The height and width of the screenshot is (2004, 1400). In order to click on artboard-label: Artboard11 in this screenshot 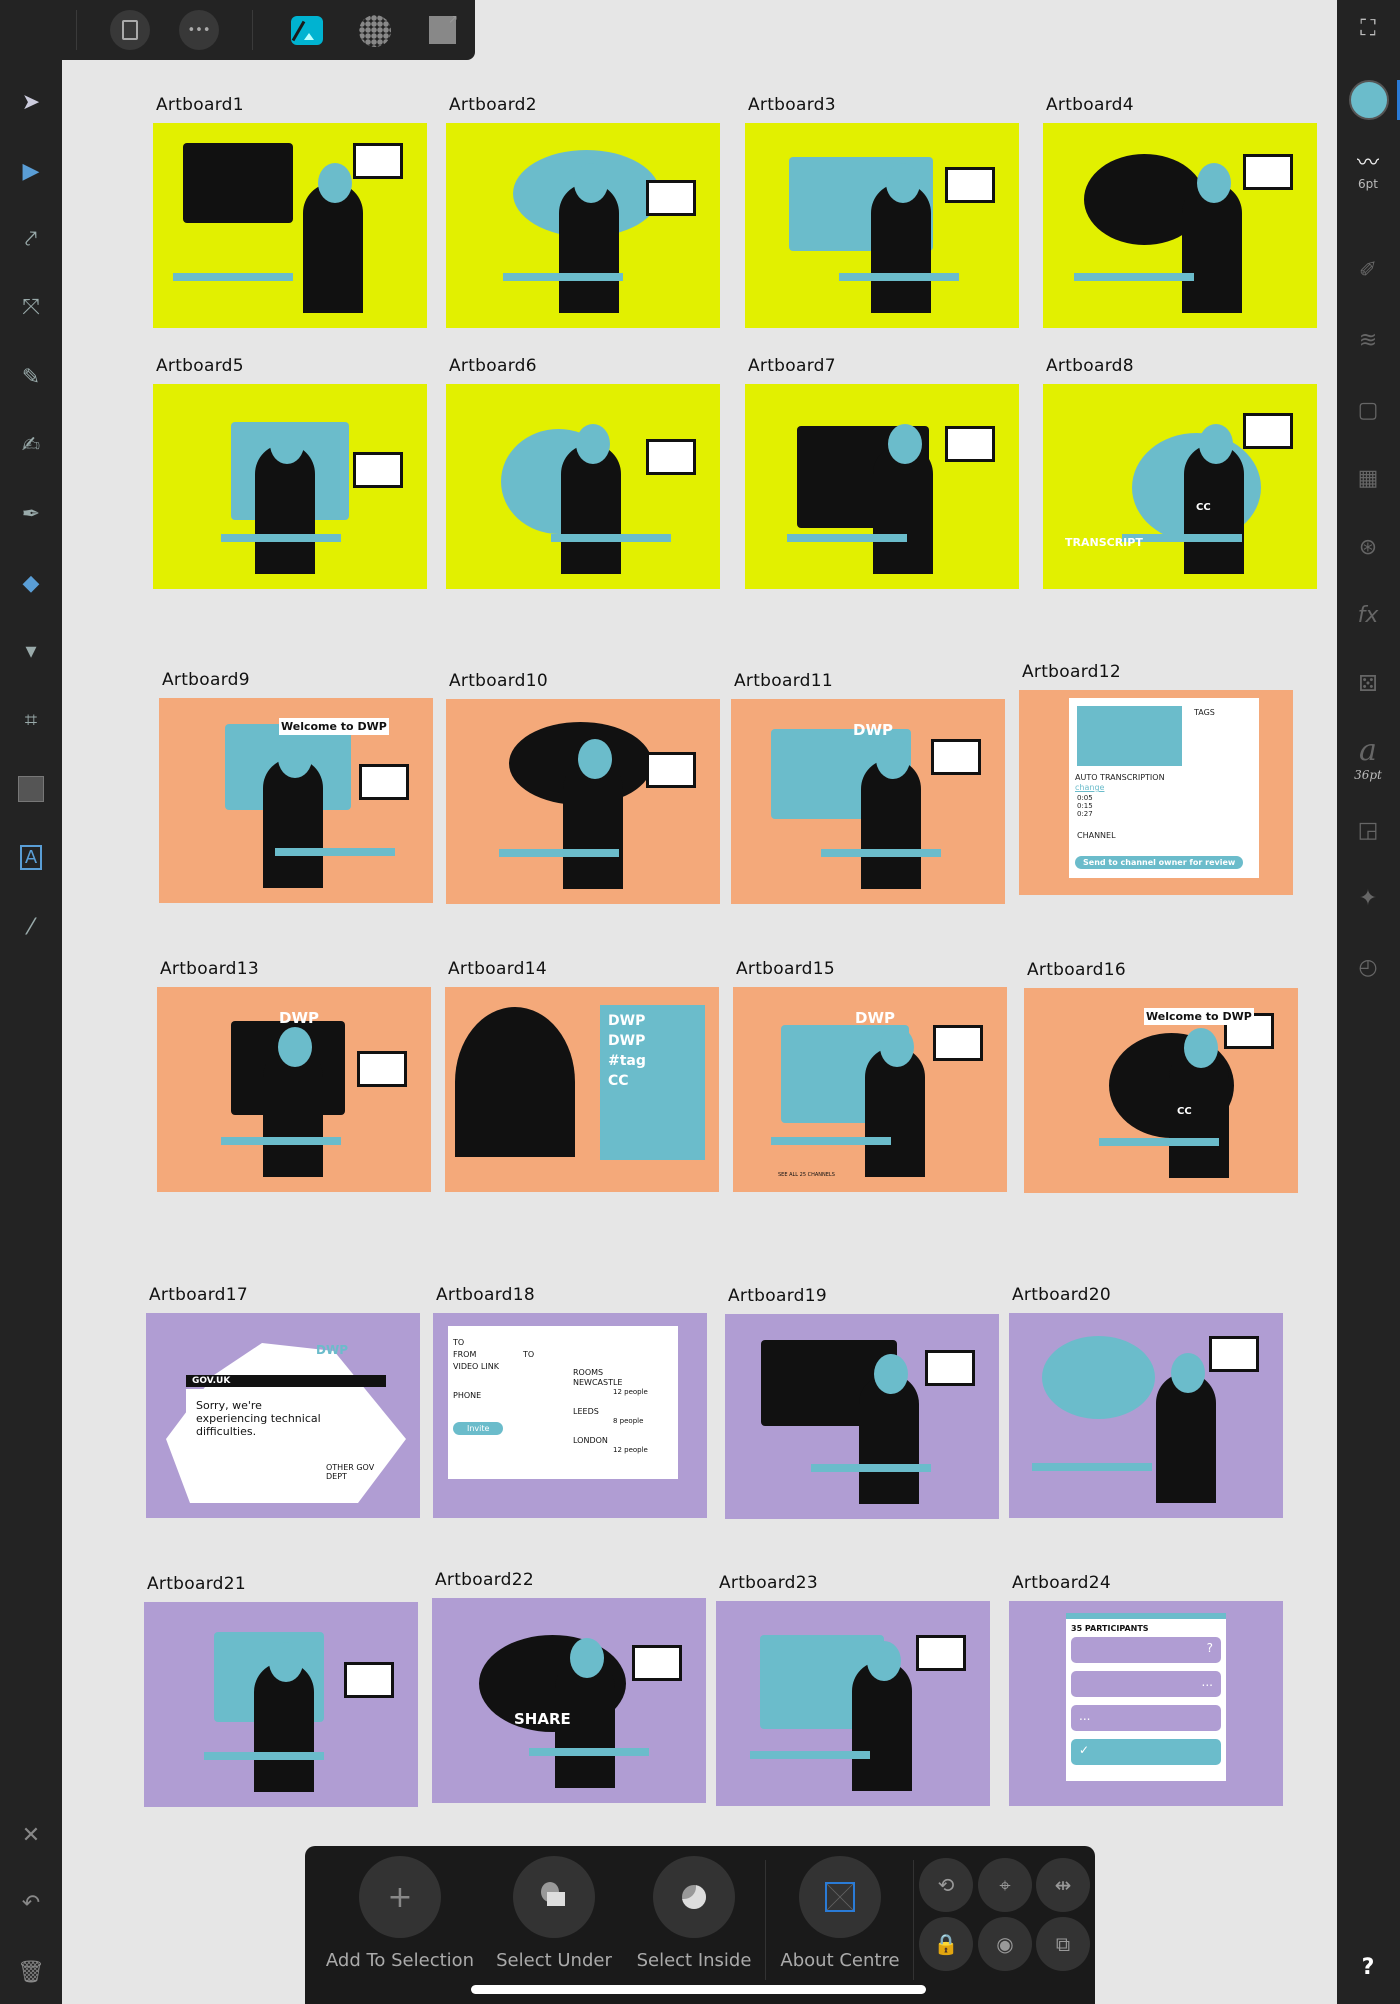, I will do `click(783, 681)`.